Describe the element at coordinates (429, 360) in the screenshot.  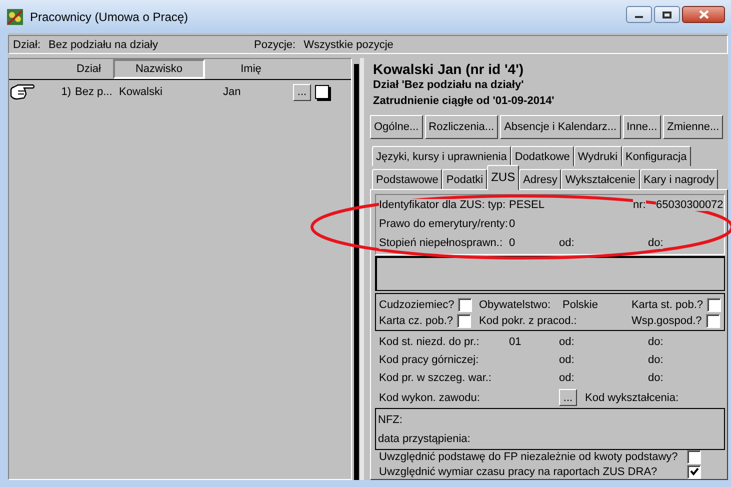
I see `field-label: Kod pracy górniczej:` at that location.